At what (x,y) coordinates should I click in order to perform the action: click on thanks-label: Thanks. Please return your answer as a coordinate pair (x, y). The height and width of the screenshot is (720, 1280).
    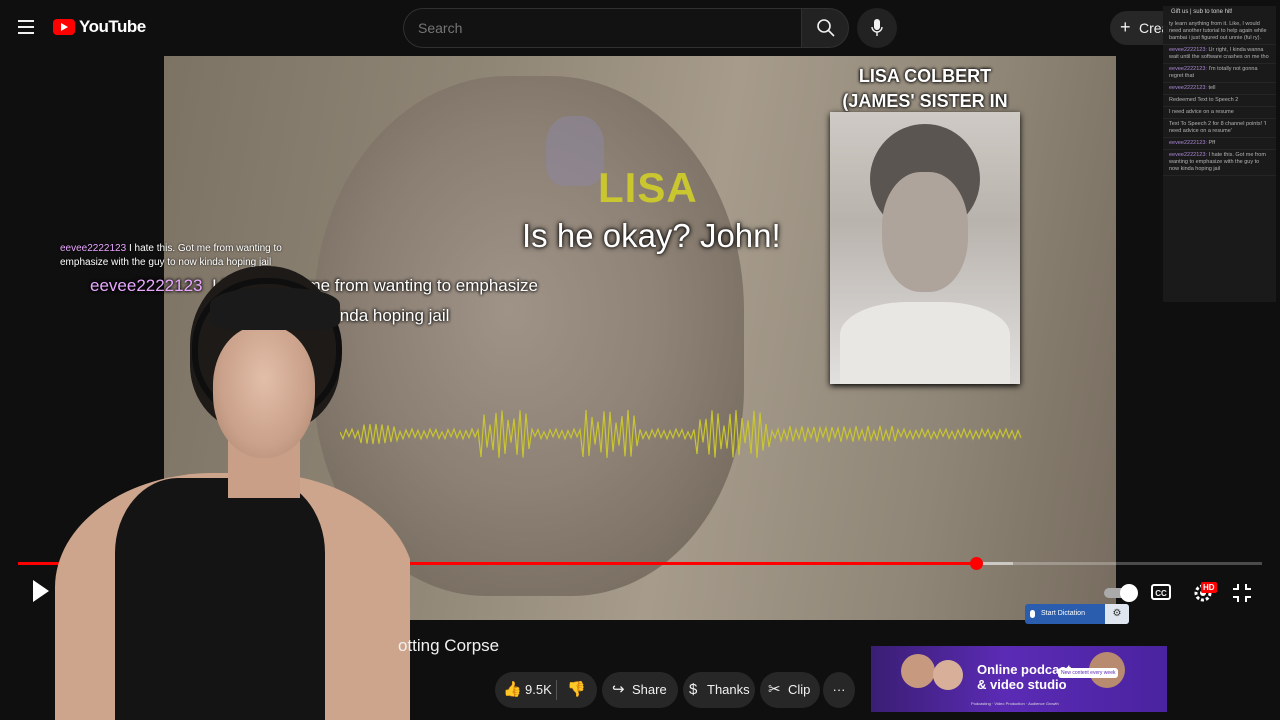
    Looking at the image, I should click on (728, 689).